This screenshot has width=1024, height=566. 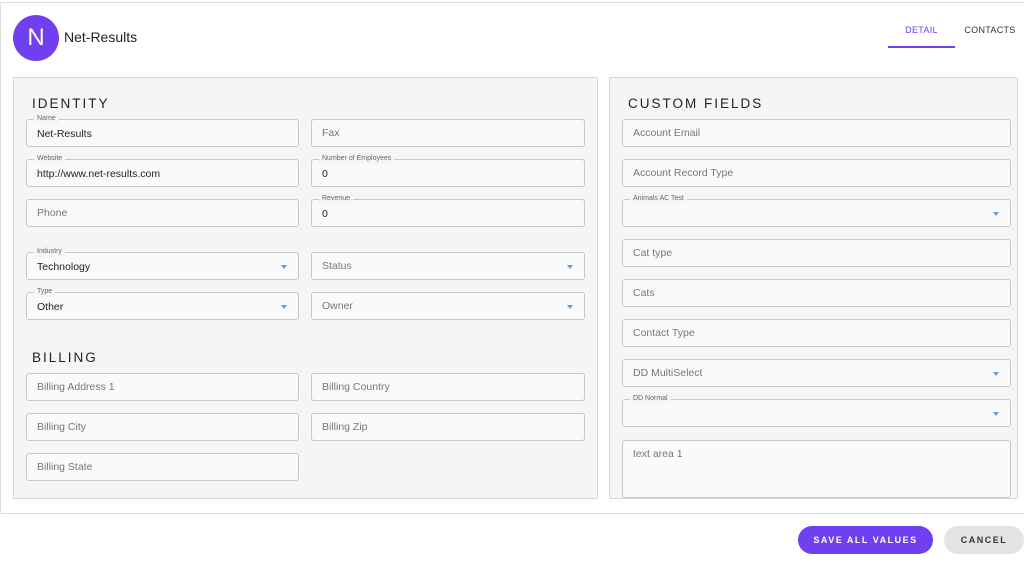 What do you see at coordinates (99, 174) in the screenshot?
I see `website-value: http://www.net-results.com` at bounding box center [99, 174].